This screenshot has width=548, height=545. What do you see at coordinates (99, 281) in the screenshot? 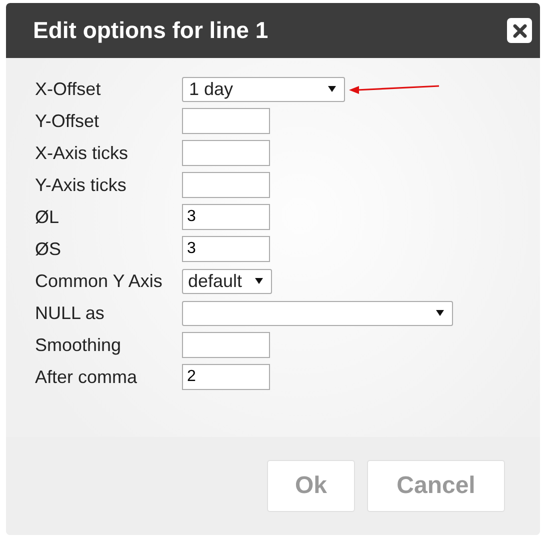
I see `field-label: Common Y Axis` at bounding box center [99, 281].